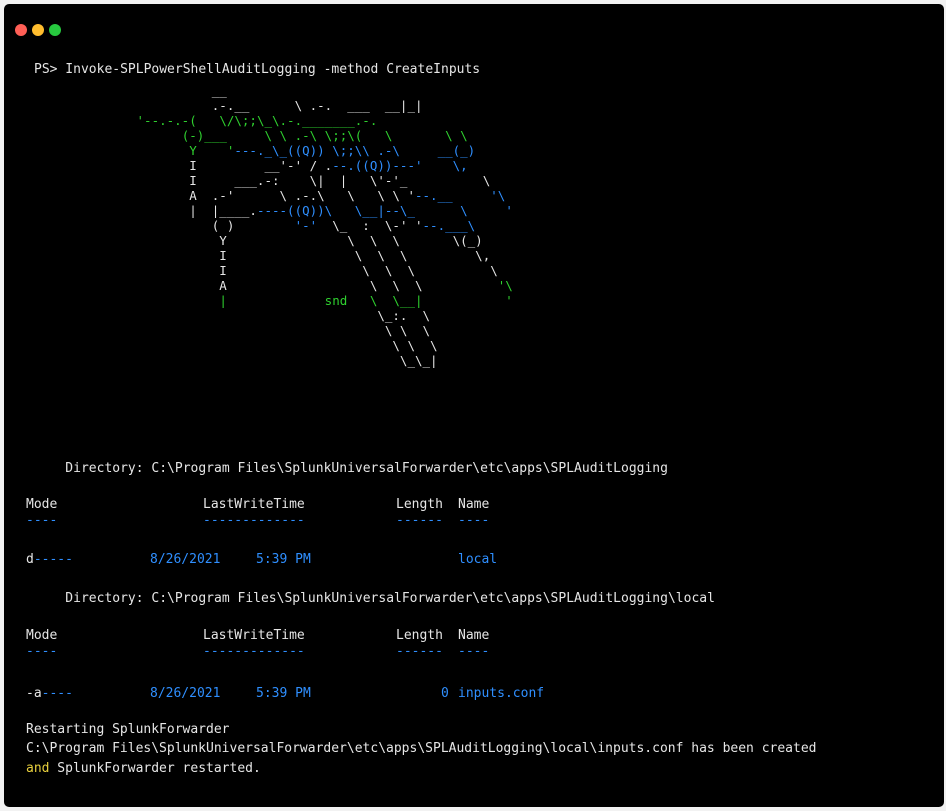 This screenshot has height=811, width=946. I want to click on table-row-length: 0, so click(445, 693).